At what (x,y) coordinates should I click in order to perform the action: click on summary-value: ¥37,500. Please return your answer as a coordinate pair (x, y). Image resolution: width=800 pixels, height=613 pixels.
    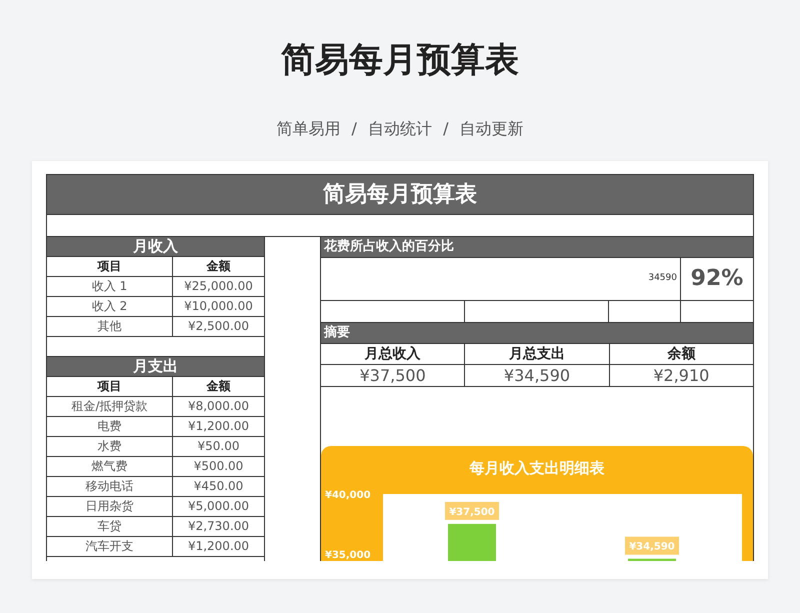
    Looking at the image, I should click on (393, 375).